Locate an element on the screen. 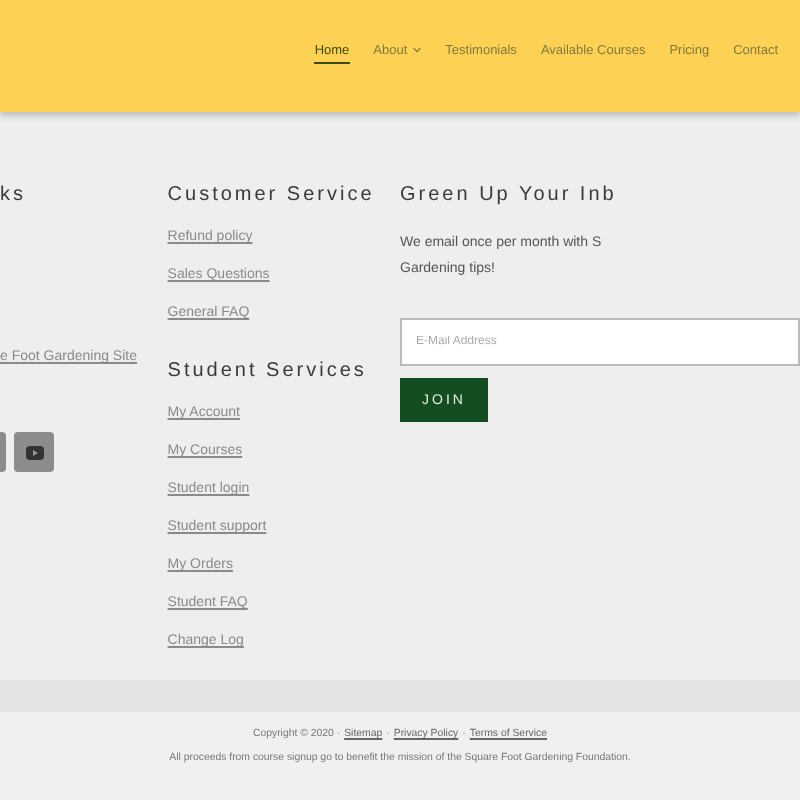 Image resolution: width=800 pixels, height=800 pixels. video-play-icon is located at coordinates (34, 452).